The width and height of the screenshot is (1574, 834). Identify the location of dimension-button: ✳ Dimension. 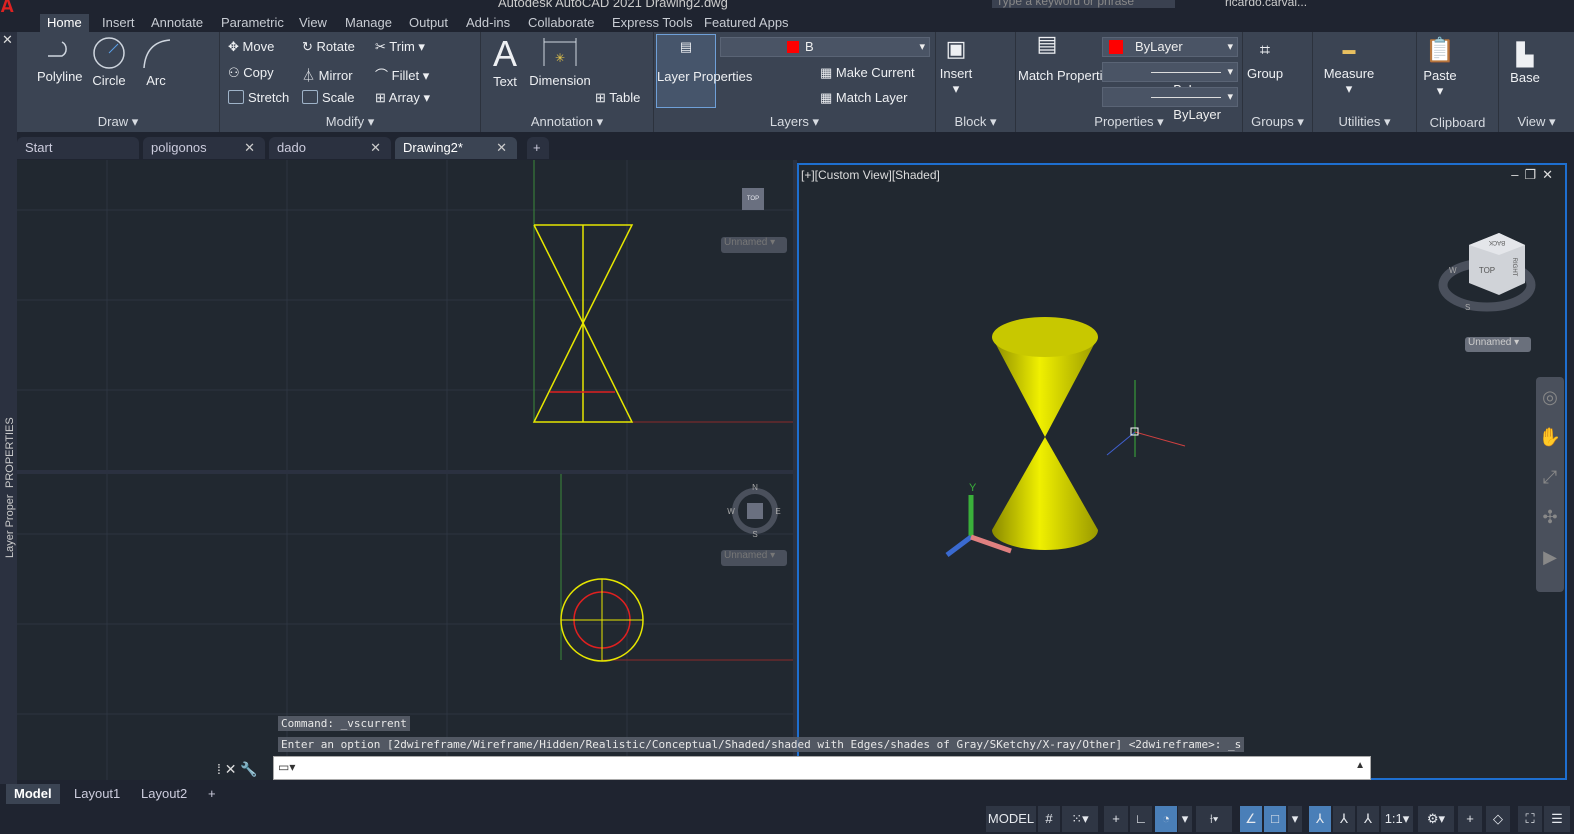
(560, 62).